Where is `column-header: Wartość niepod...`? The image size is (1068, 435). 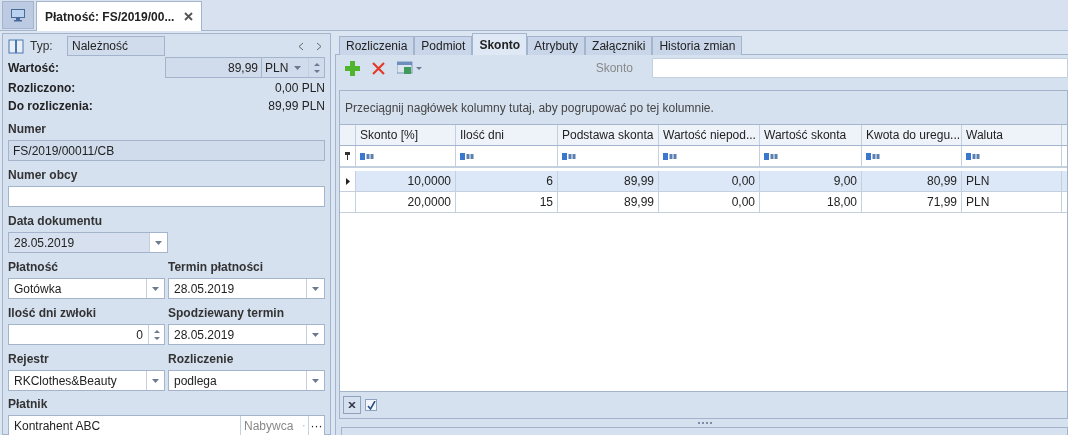 column-header: Wartość niepod... is located at coordinates (709, 135).